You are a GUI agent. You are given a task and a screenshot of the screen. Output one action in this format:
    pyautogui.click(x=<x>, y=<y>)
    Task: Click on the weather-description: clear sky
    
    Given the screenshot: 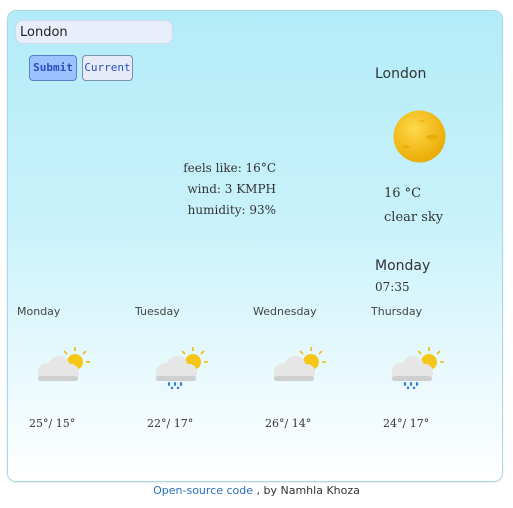 What is the action you would take?
    pyautogui.click(x=414, y=217)
    